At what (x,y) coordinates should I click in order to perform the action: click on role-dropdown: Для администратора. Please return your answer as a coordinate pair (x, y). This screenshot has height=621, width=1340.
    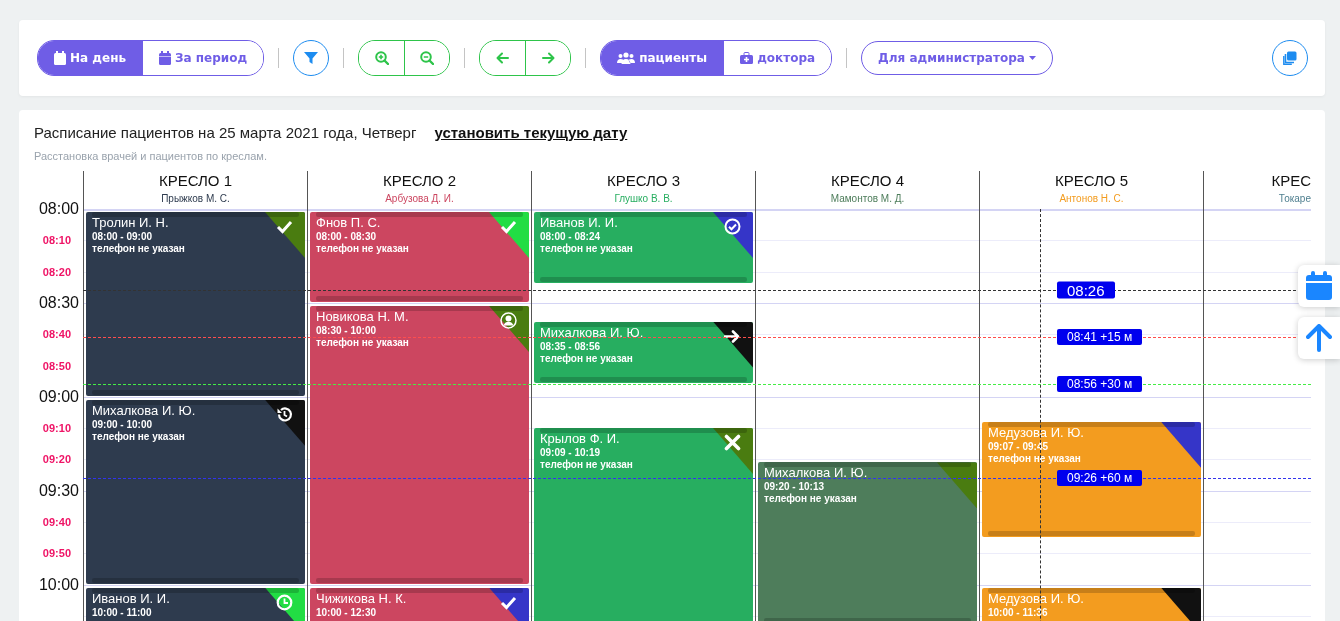
    Looking at the image, I should click on (957, 58).